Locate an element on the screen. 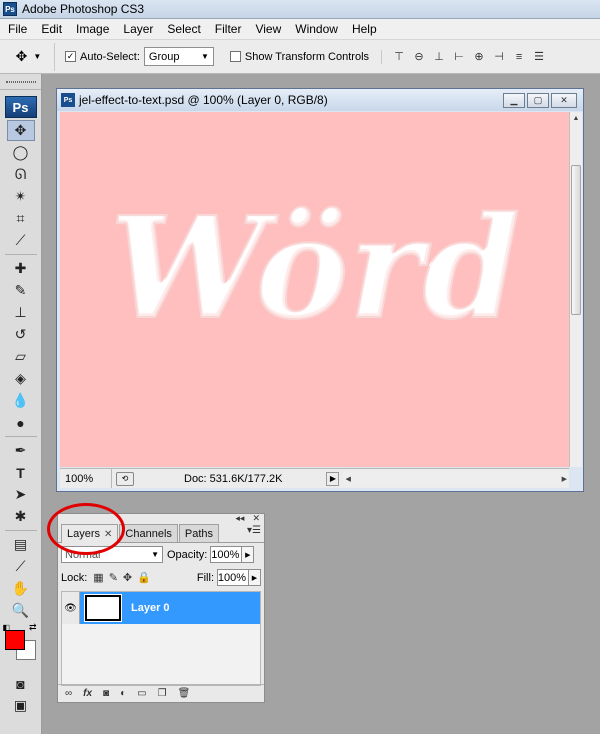  eye-icon: 👁 is located at coordinates (71, 608).